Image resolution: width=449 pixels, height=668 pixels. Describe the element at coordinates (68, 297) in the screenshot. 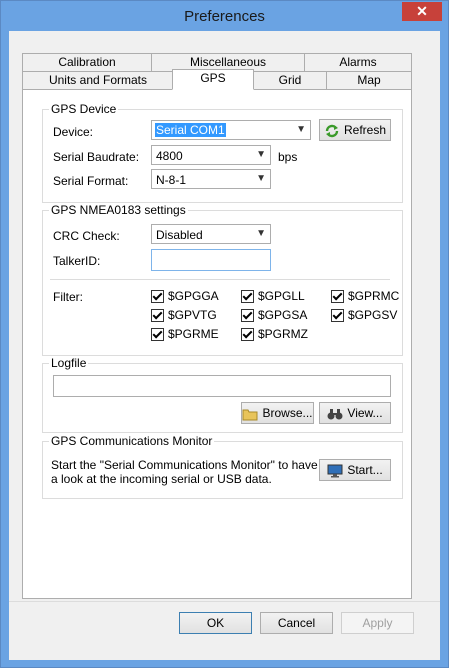

I see `filter-label: Filter:` at that location.